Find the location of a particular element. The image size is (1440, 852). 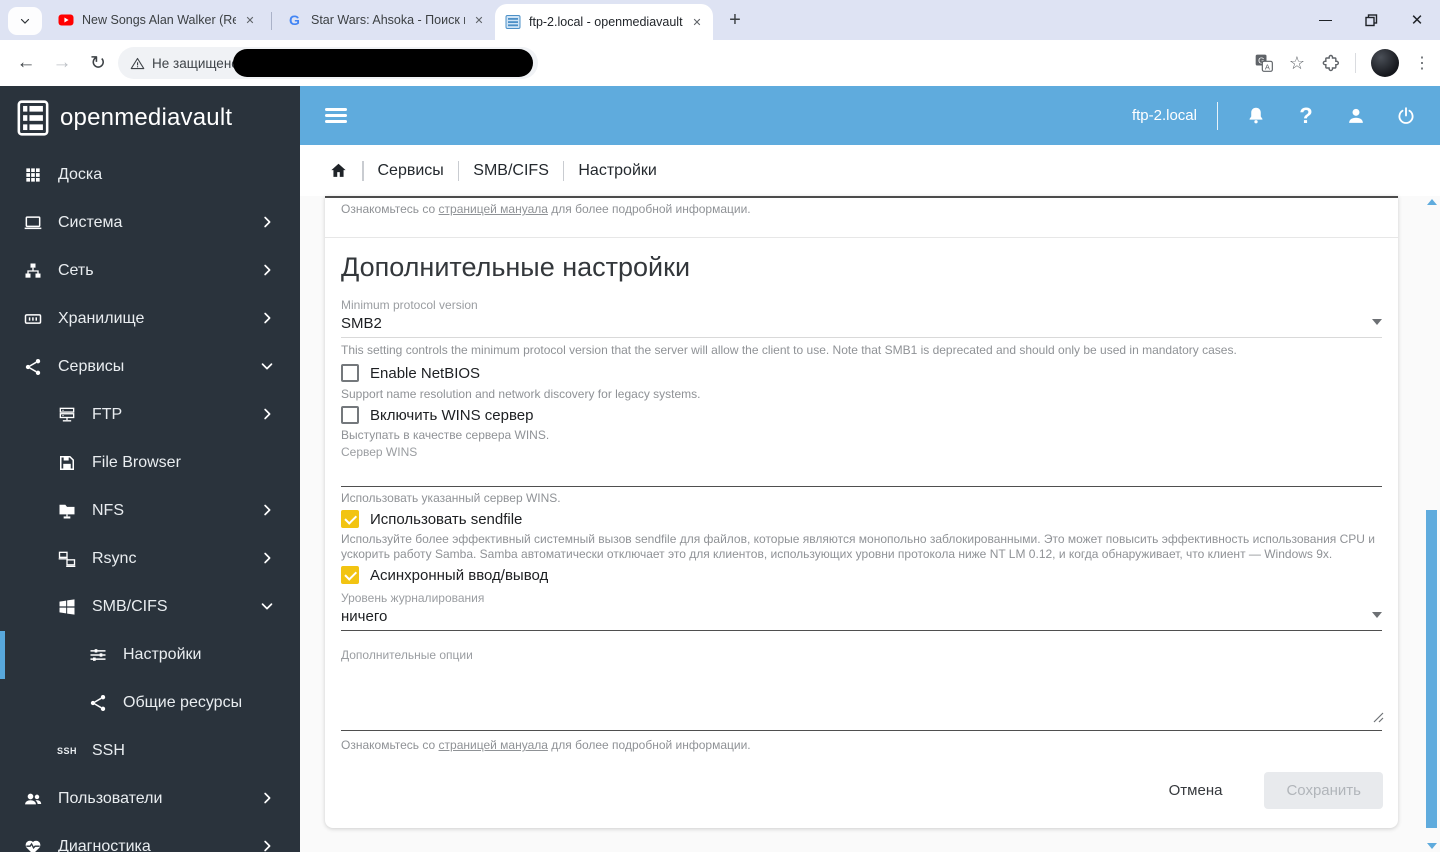

field-underline is located at coordinates (861, 630).